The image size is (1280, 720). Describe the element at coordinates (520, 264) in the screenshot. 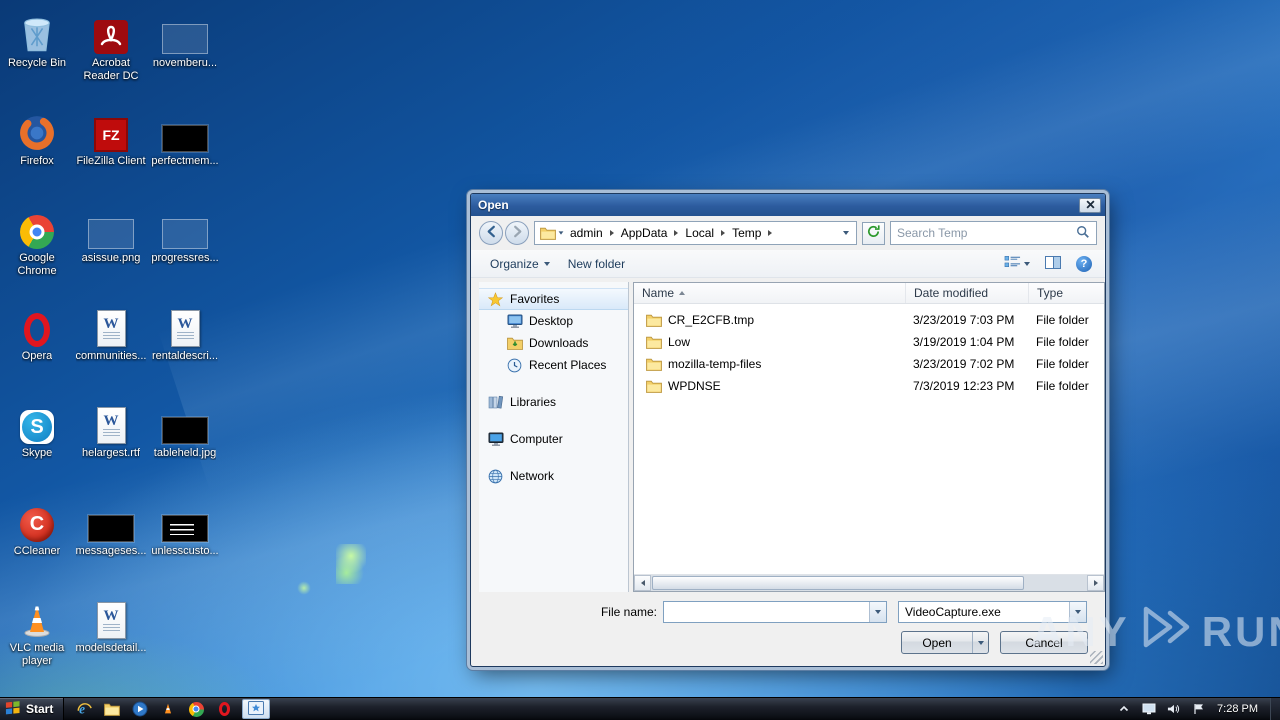

I see `organize-button: Organize` at that location.